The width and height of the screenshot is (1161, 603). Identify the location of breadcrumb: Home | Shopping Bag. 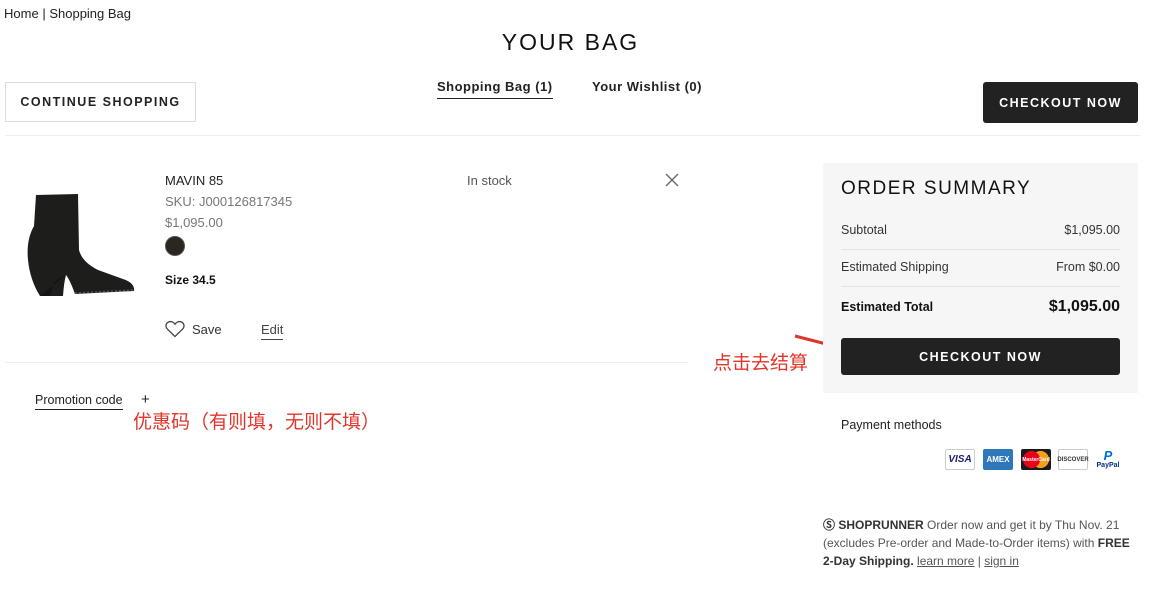
(67, 13).